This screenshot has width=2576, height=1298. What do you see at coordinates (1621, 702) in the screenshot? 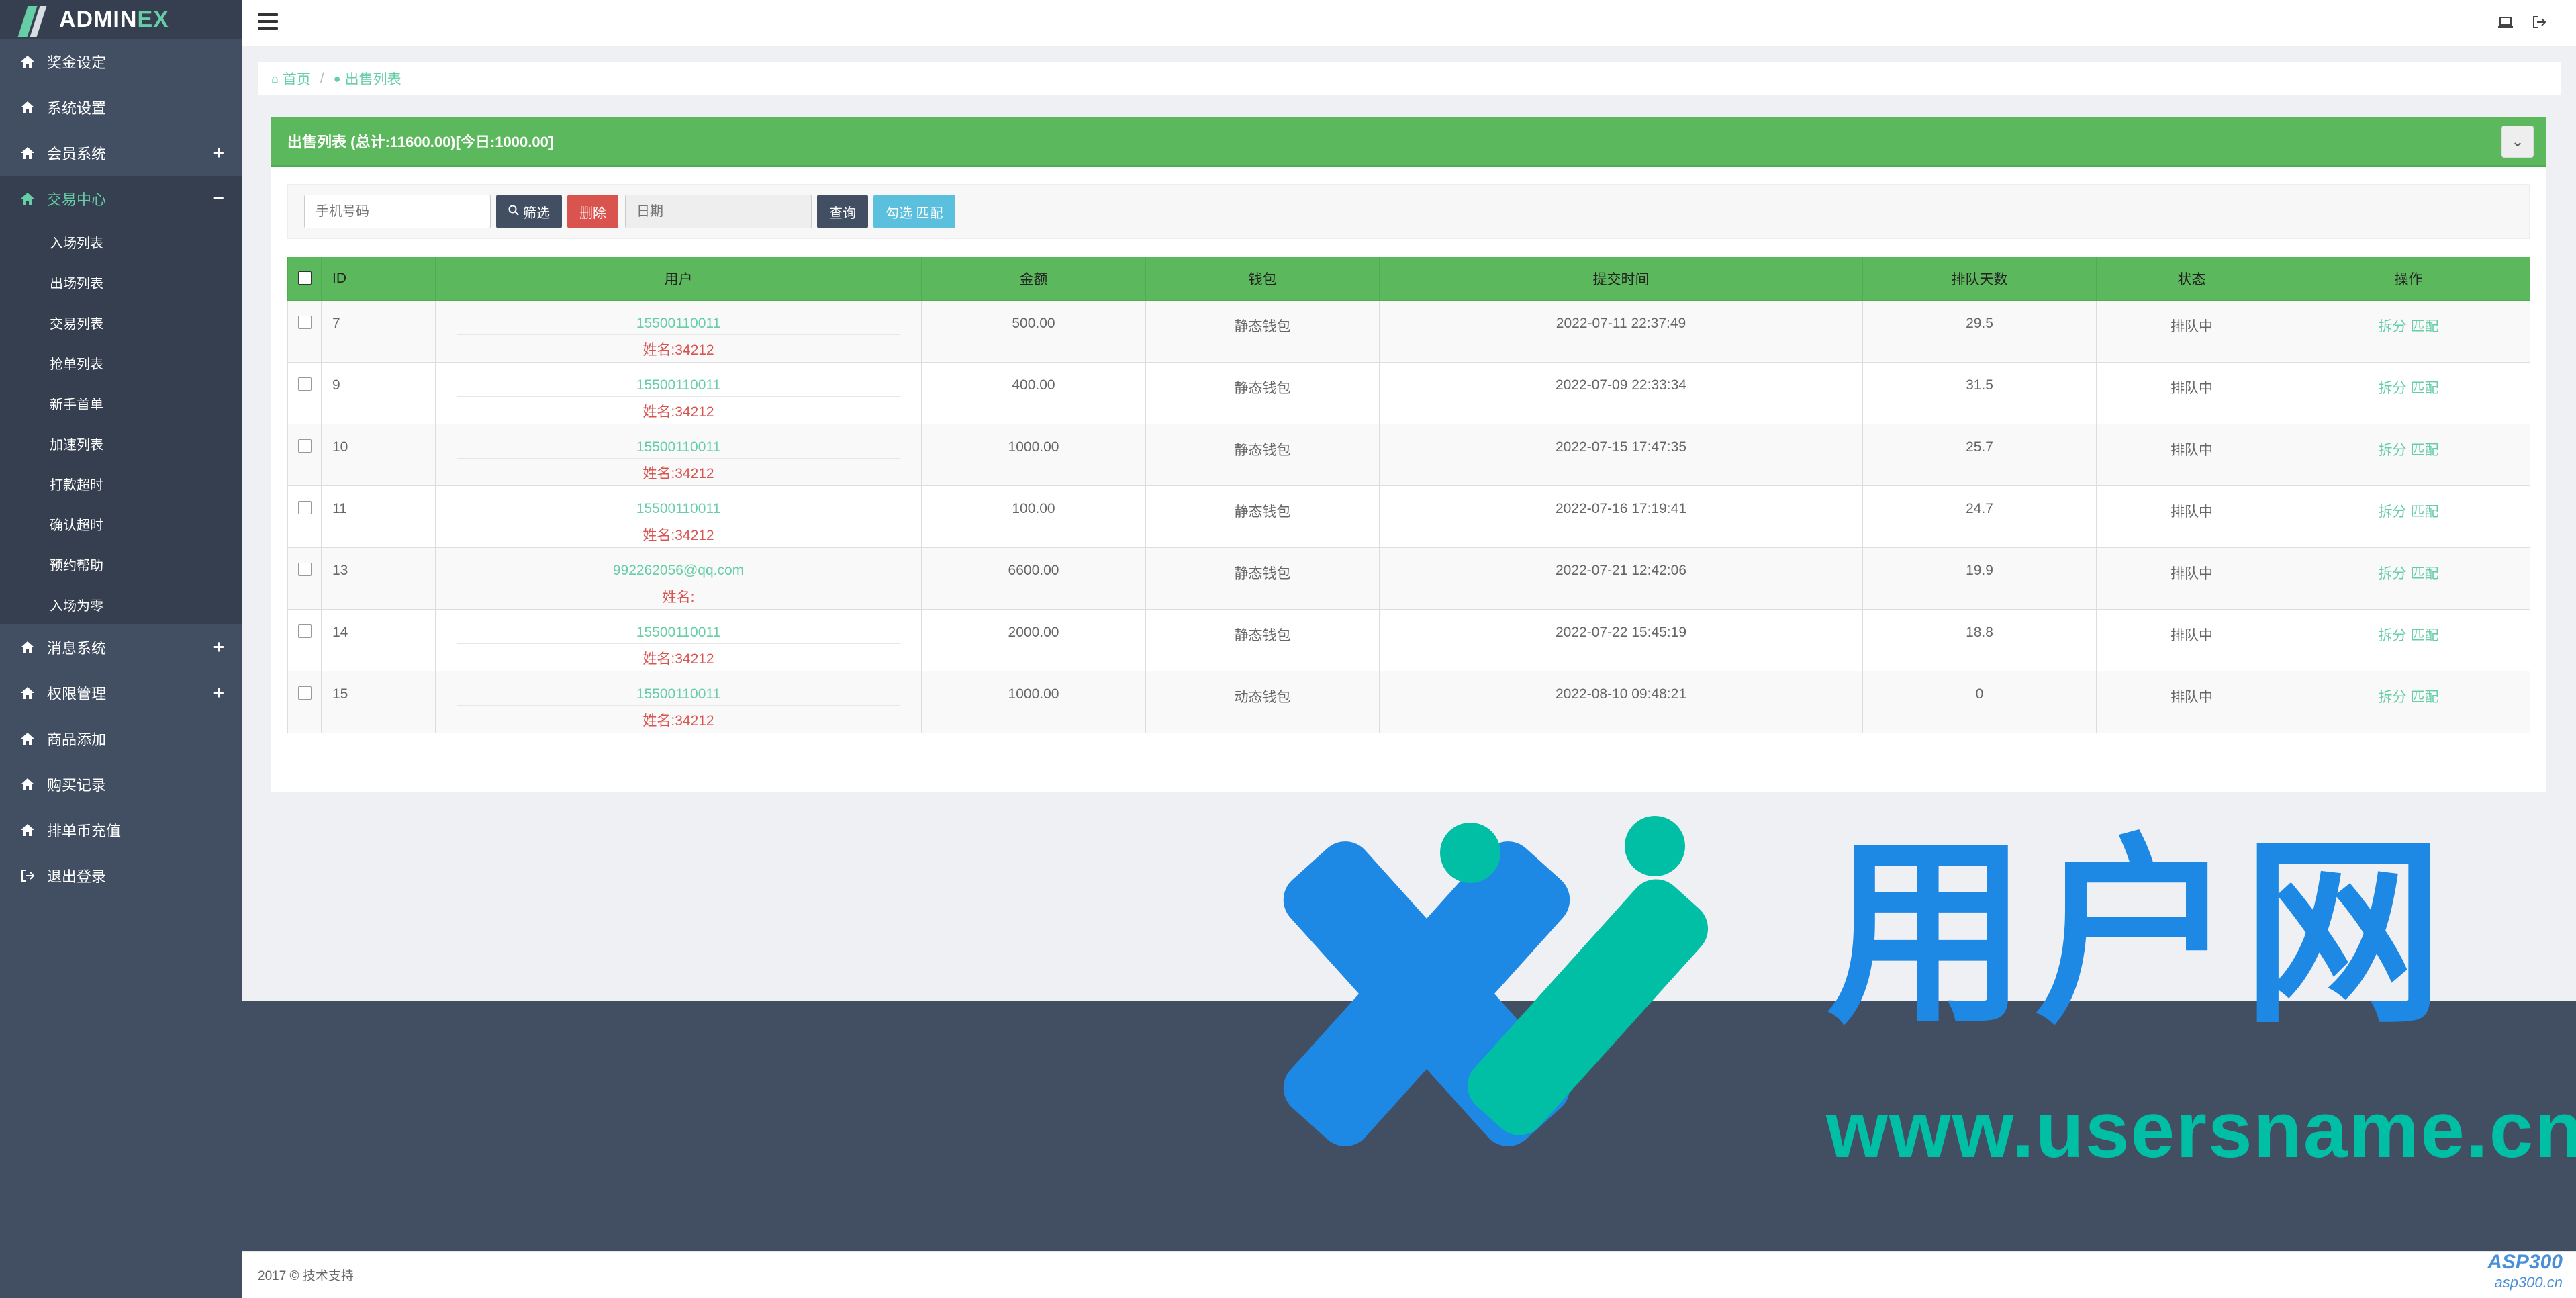
I see `cell-submit-time: 2022-08-10 09:48:21` at bounding box center [1621, 702].